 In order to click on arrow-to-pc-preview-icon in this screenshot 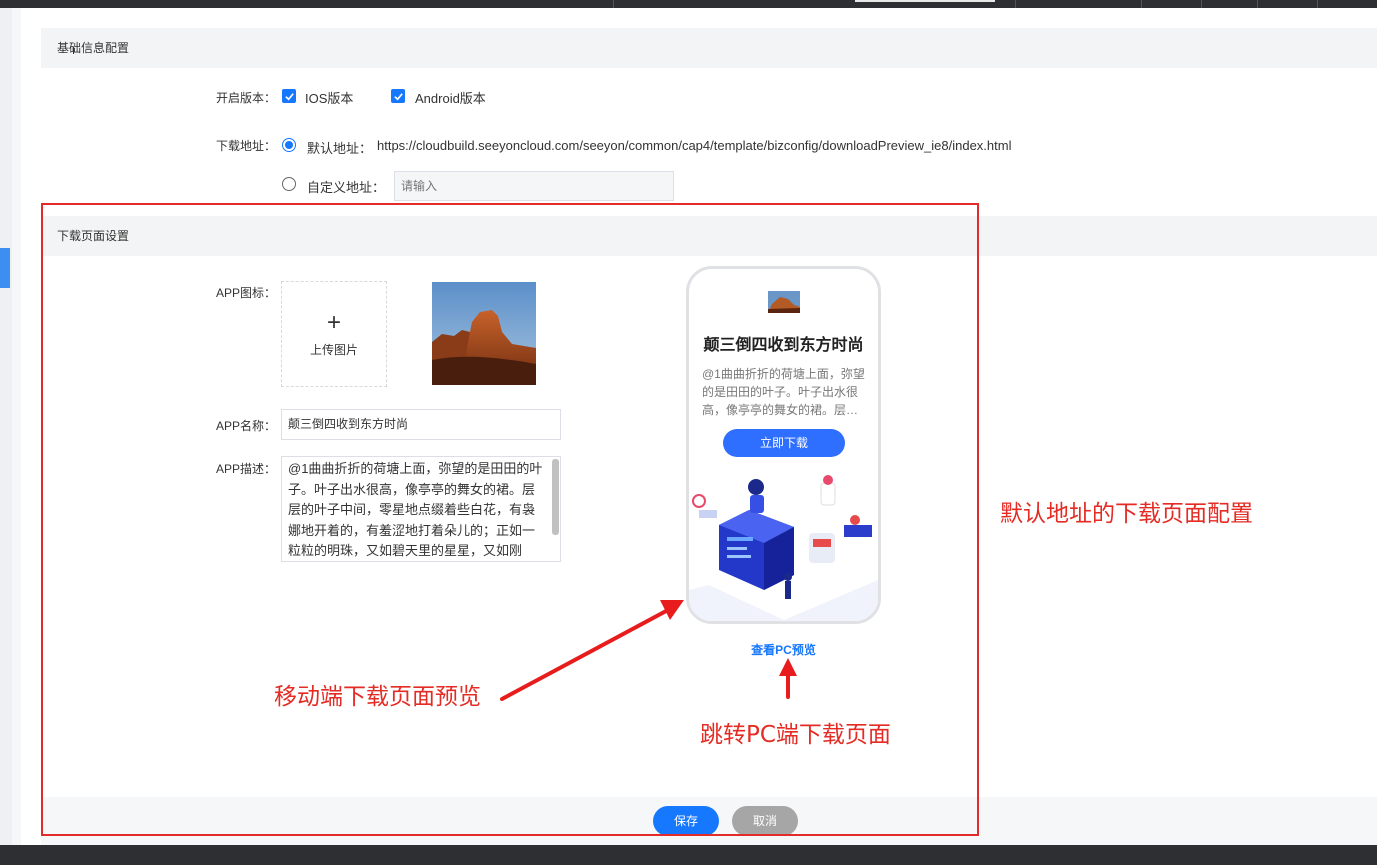, I will do `click(788, 678)`.